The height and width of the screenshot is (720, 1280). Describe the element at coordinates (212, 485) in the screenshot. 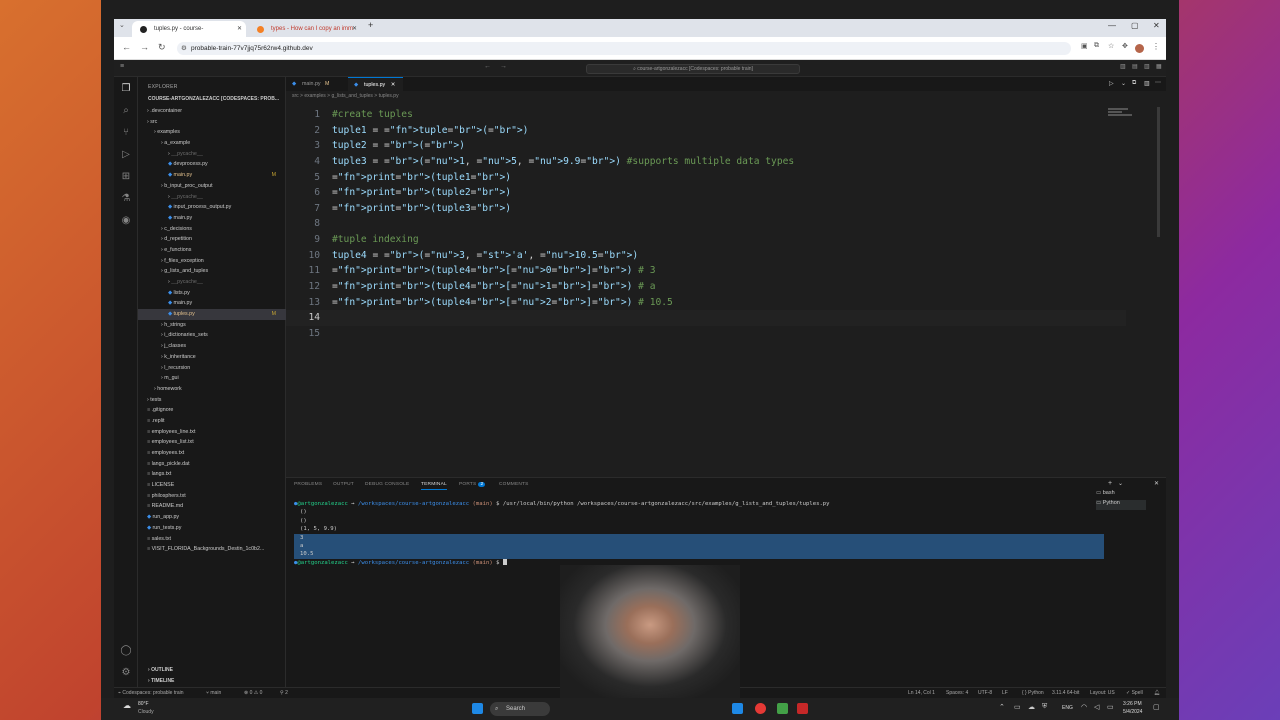

I see `tree-item: ≡ LICENSE` at that location.